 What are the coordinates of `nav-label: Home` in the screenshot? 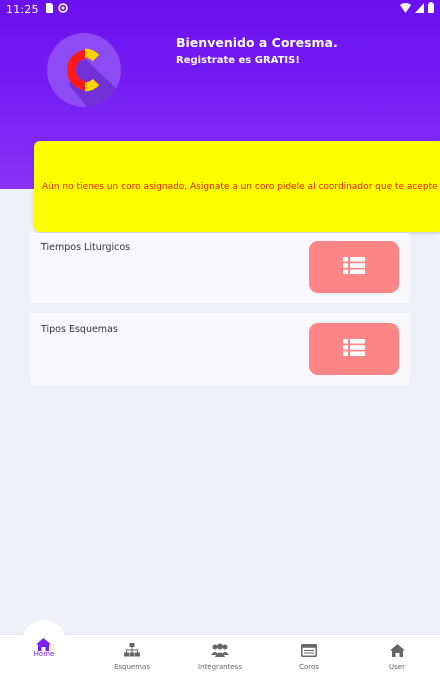 It's located at (44, 654).